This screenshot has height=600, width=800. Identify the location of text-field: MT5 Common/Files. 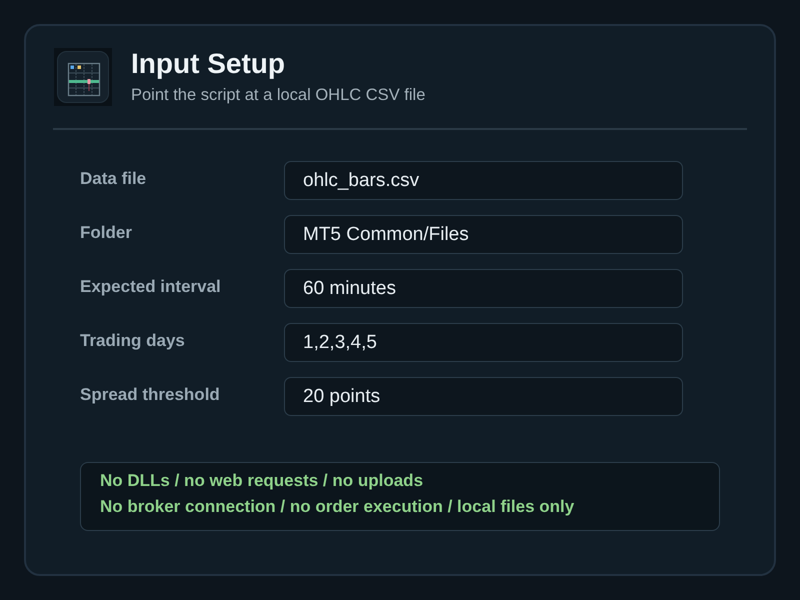
(483, 234).